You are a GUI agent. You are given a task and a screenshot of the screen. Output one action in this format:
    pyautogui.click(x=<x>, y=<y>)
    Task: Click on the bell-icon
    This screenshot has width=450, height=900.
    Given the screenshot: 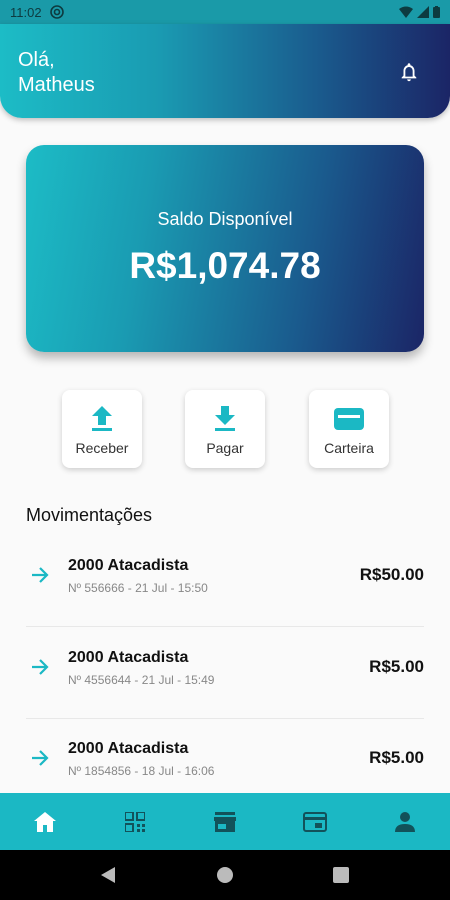 What is the action you would take?
    pyautogui.click(x=409, y=72)
    